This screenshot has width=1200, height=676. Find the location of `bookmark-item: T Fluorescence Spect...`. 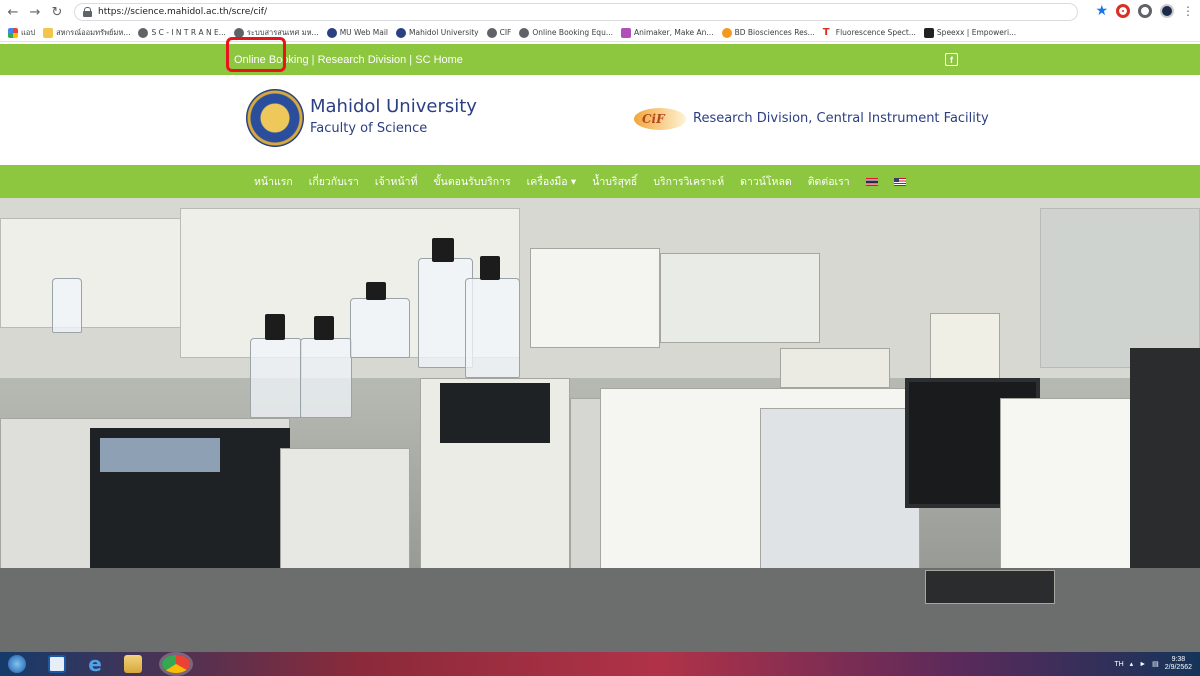

bookmark-item: T Fluorescence Spect... is located at coordinates (869, 32).